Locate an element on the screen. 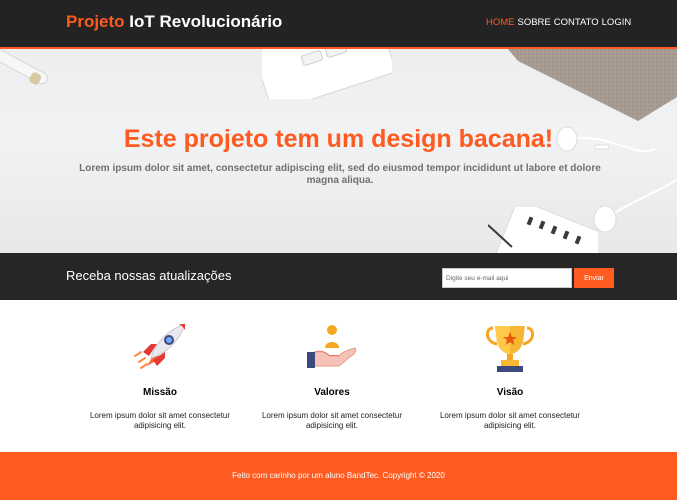  spiral-notepad-decoration is located at coordinates (543, 230).